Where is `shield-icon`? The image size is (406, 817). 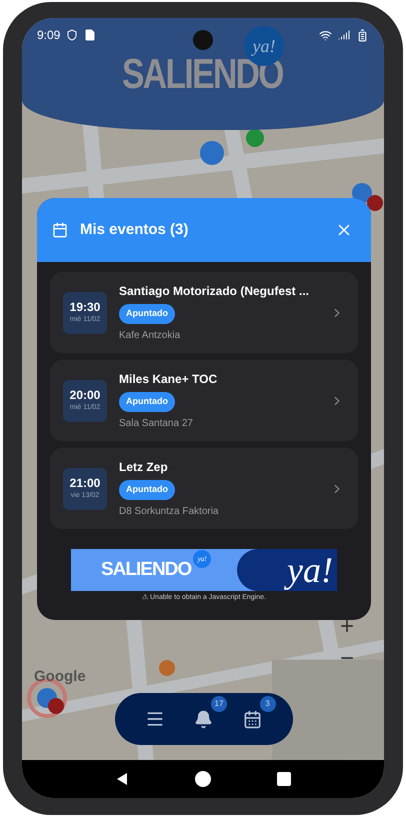 shield-icon is located at coordinates (72, 35).